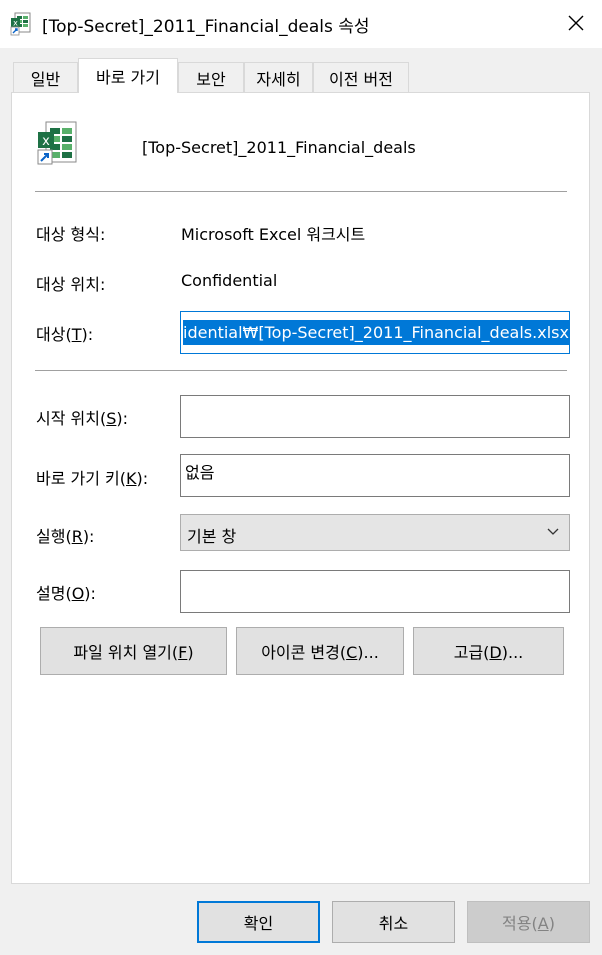 This screenshot has width=602, height=955. Describe the element at coordinates (71, 234) in the screenshot. I see `target-type-label: 대상 형식:` at that location.